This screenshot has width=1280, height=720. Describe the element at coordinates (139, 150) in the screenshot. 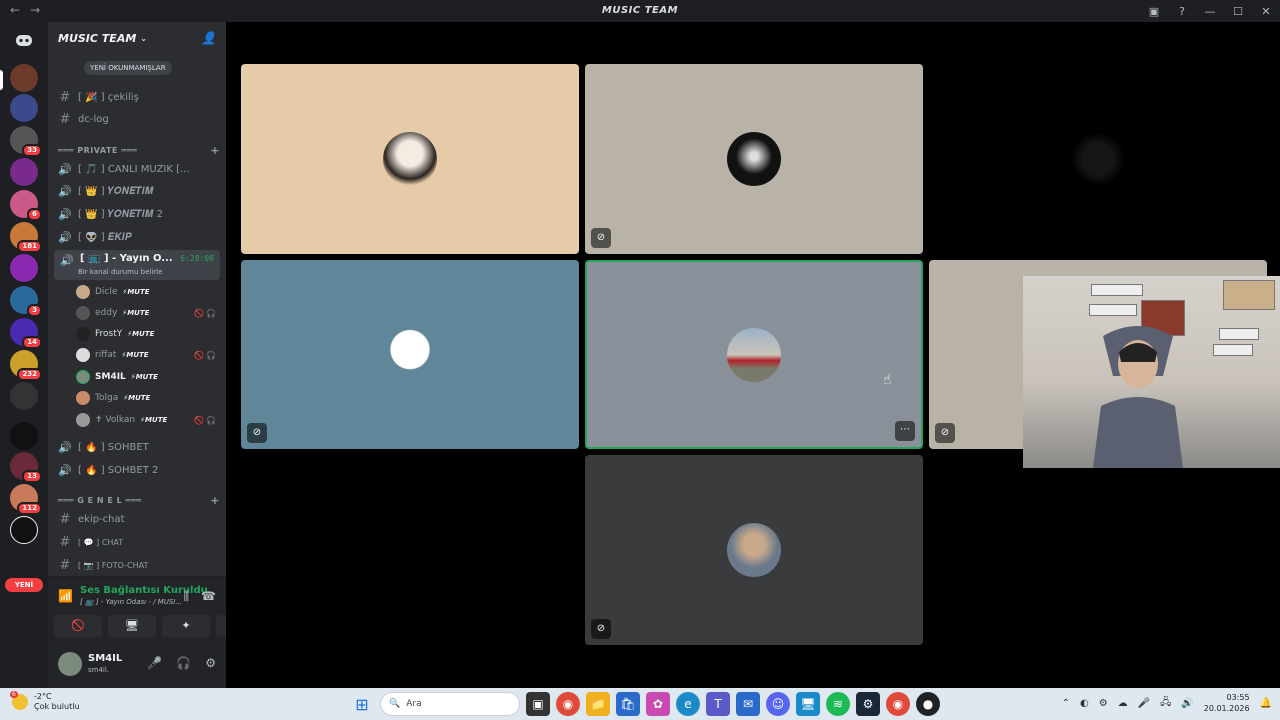

I see `category-private: ═══ PRIVATE ═══ +` at that location.